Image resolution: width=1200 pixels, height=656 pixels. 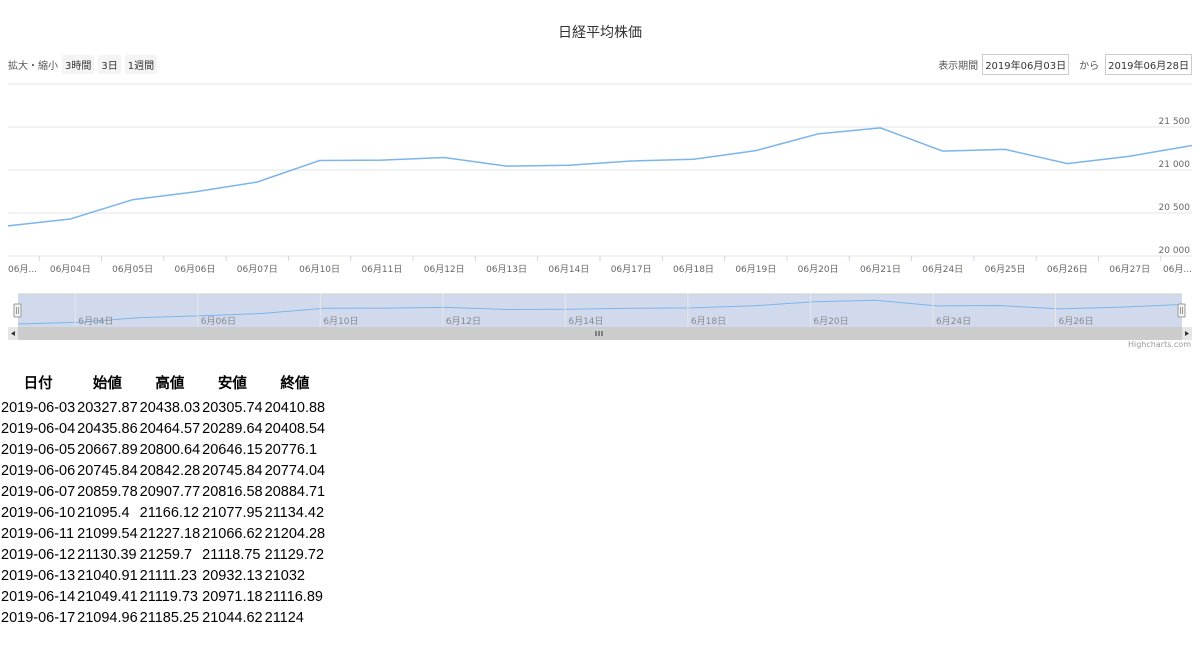 I want to click on navigator-left-handle, so click(x=17, y=310).